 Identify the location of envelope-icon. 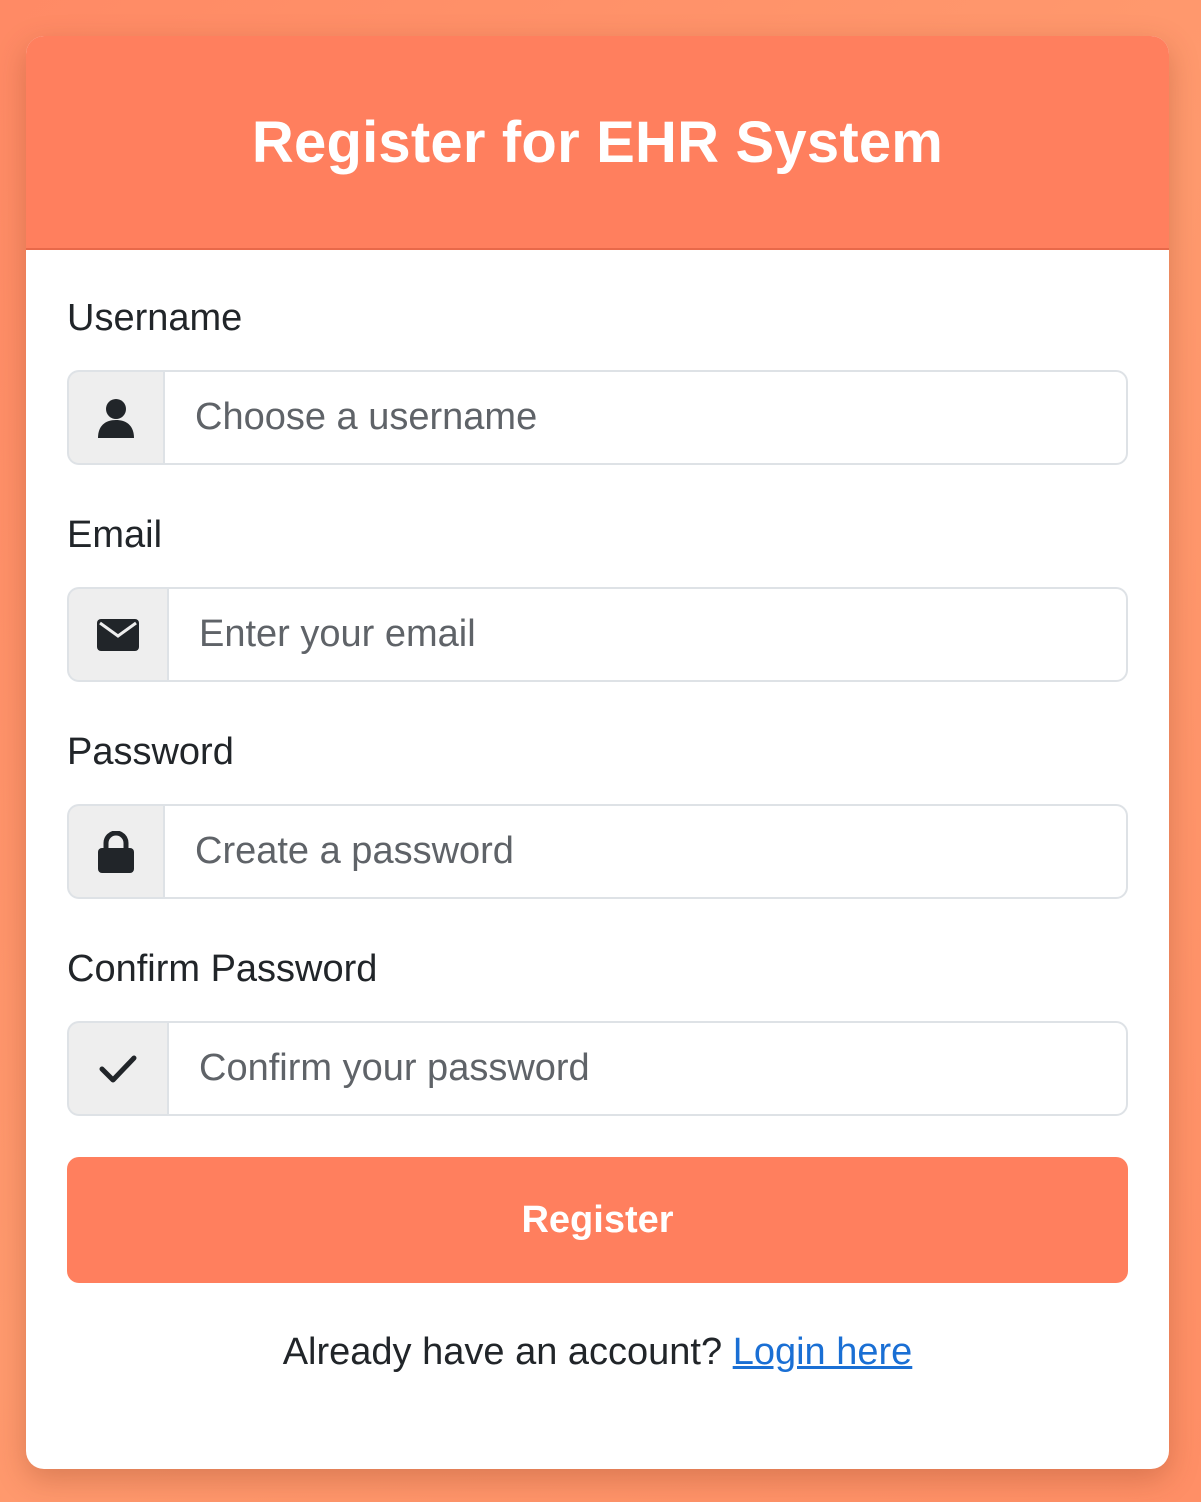
(117, 634).